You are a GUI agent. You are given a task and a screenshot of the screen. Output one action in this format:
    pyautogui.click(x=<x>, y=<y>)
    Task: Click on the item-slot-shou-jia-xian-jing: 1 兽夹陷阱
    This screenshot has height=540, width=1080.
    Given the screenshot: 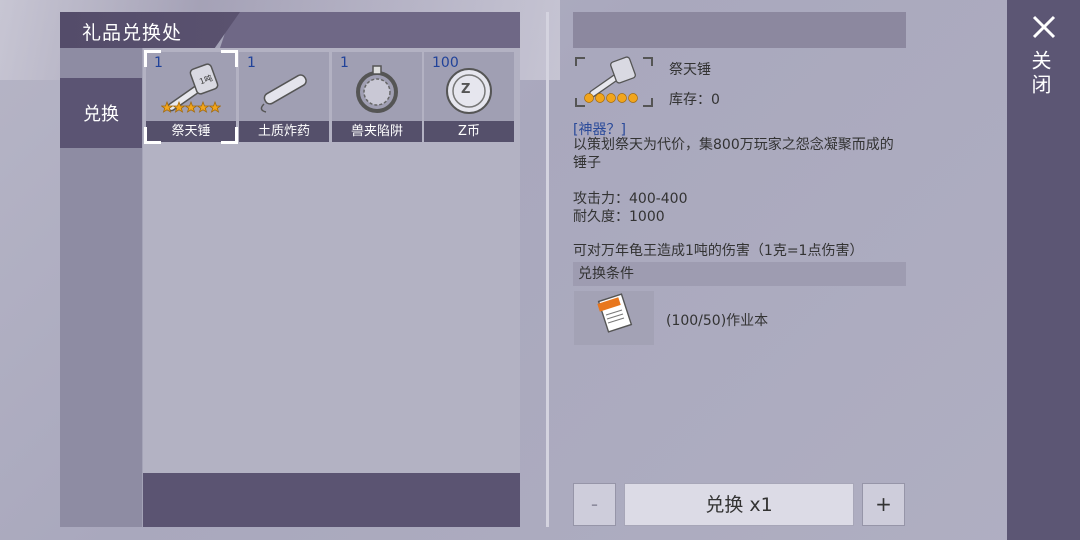 What is the action you would take?
    pyautogui.click(x=377, y=97)
    